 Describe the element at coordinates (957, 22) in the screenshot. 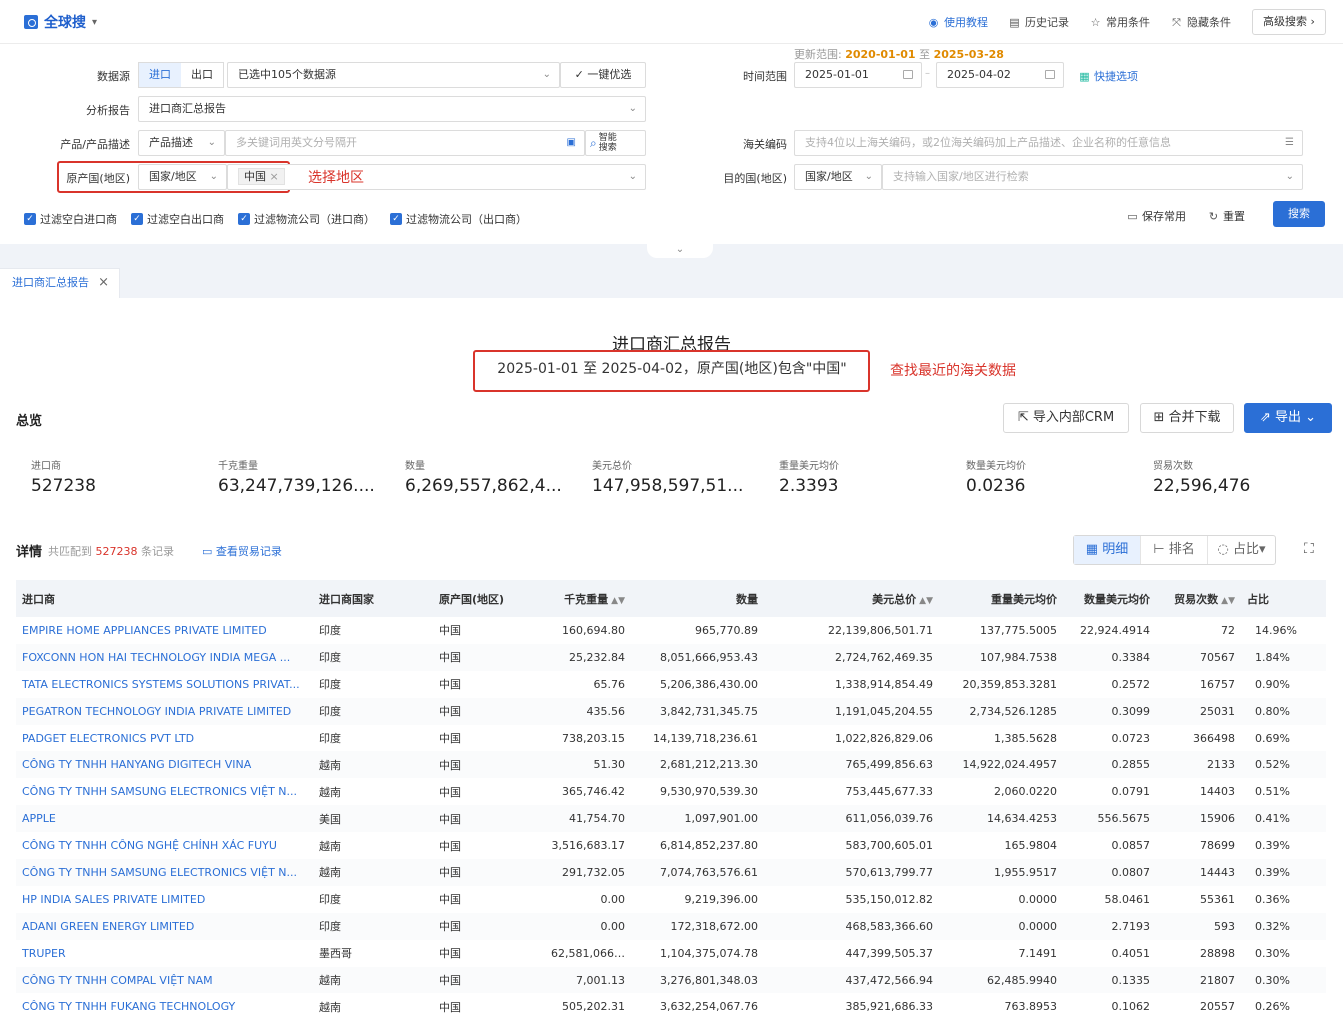

I see `tutorial-link: ◉ 使用教程` at that location.